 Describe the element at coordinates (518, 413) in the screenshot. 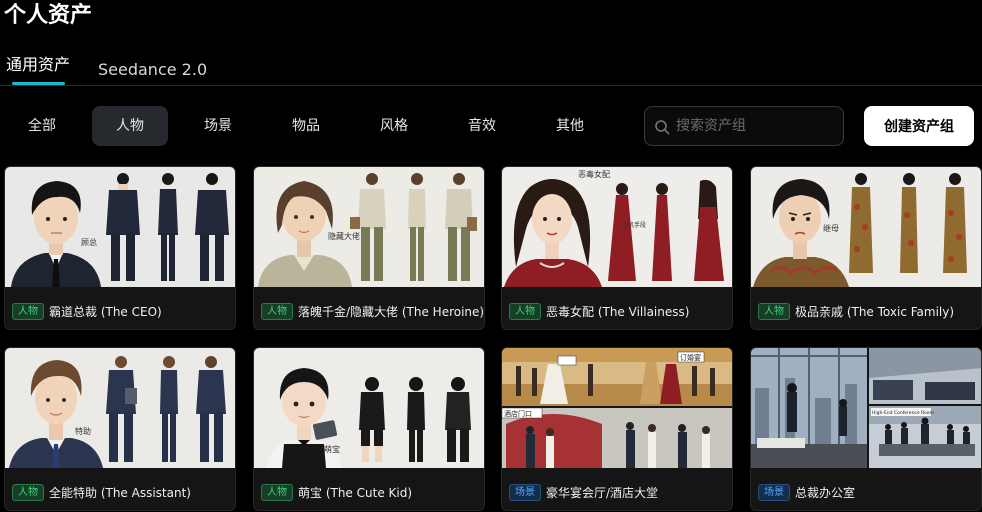

I see `thumb-label: 酒店门口` at that location.